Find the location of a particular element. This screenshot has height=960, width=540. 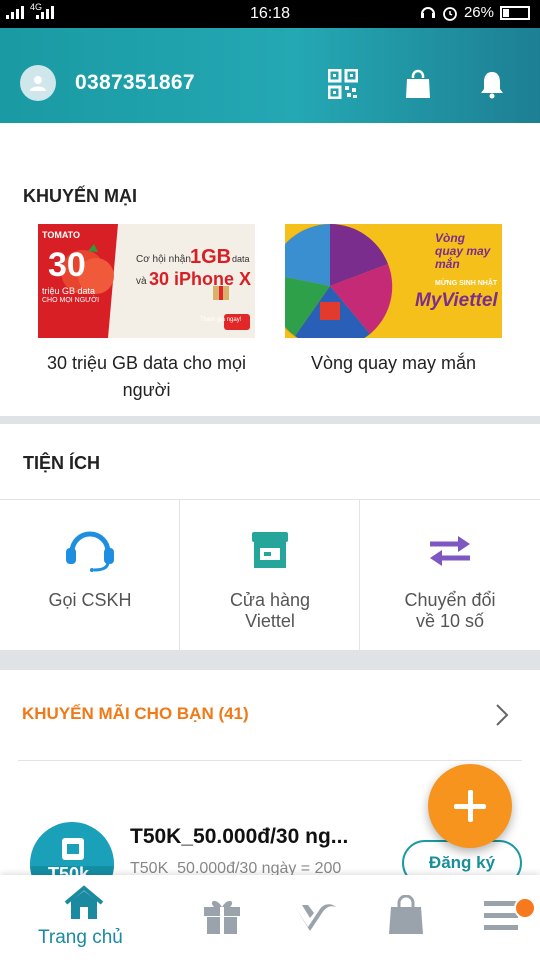

promo-caption-lucky-wheel: Vòng quay may mắn is located at coordinates (393, 363).